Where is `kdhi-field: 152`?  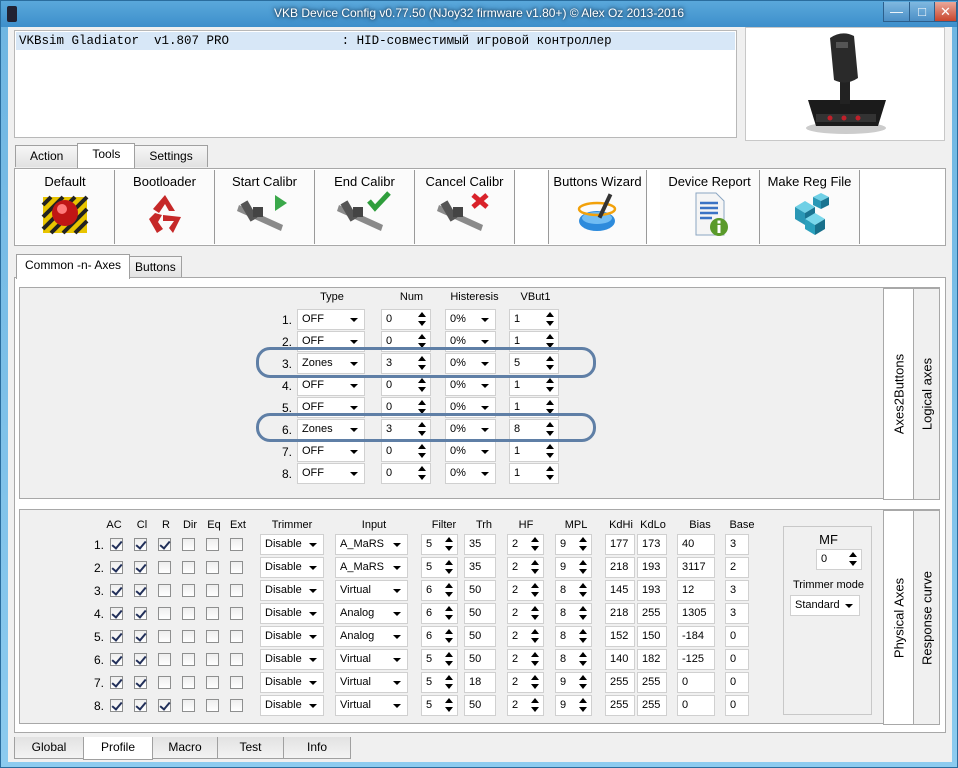
kdhi-field: 152 is located at coordinates (620, 636).